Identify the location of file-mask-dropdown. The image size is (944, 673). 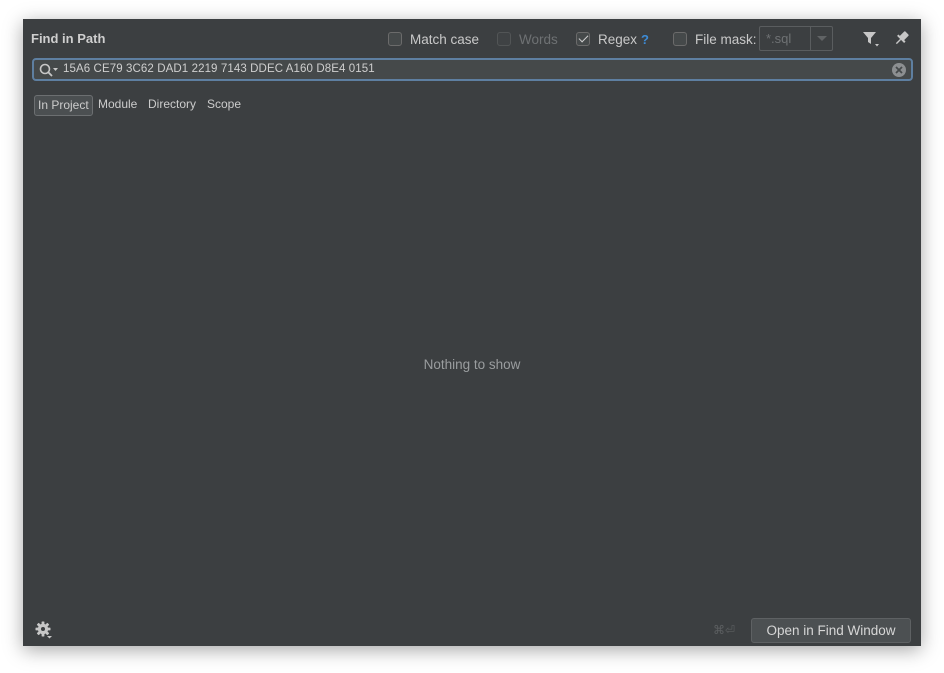
(821, 38).